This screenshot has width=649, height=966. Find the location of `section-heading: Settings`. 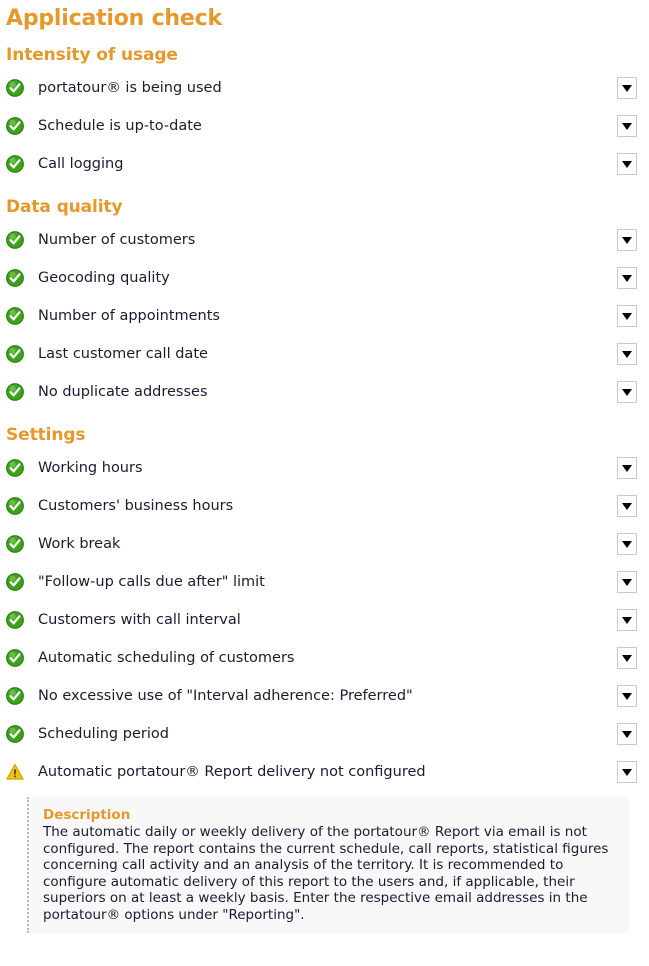

section-heading: Settings is located at coordinates (46, 435).